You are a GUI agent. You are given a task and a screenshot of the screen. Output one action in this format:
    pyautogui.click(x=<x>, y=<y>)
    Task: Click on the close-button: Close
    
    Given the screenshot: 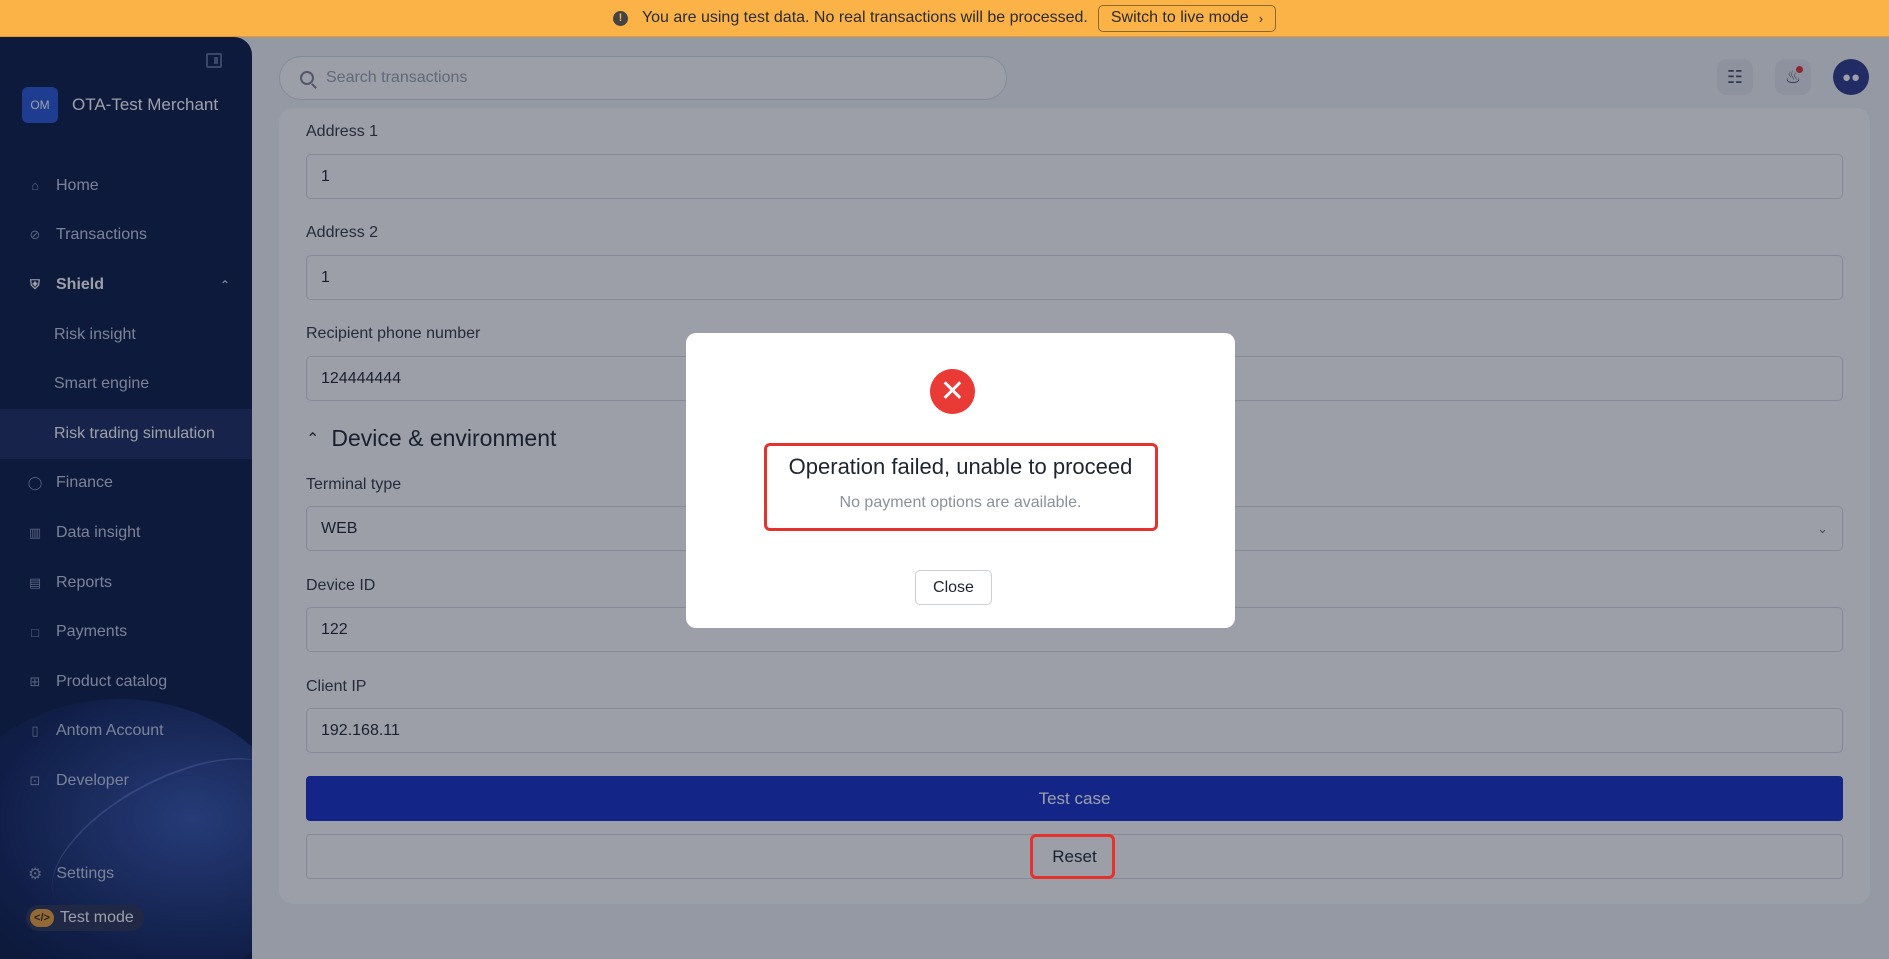 What is the action you would take?
    pyautogui.click(x=953, y=587)
    